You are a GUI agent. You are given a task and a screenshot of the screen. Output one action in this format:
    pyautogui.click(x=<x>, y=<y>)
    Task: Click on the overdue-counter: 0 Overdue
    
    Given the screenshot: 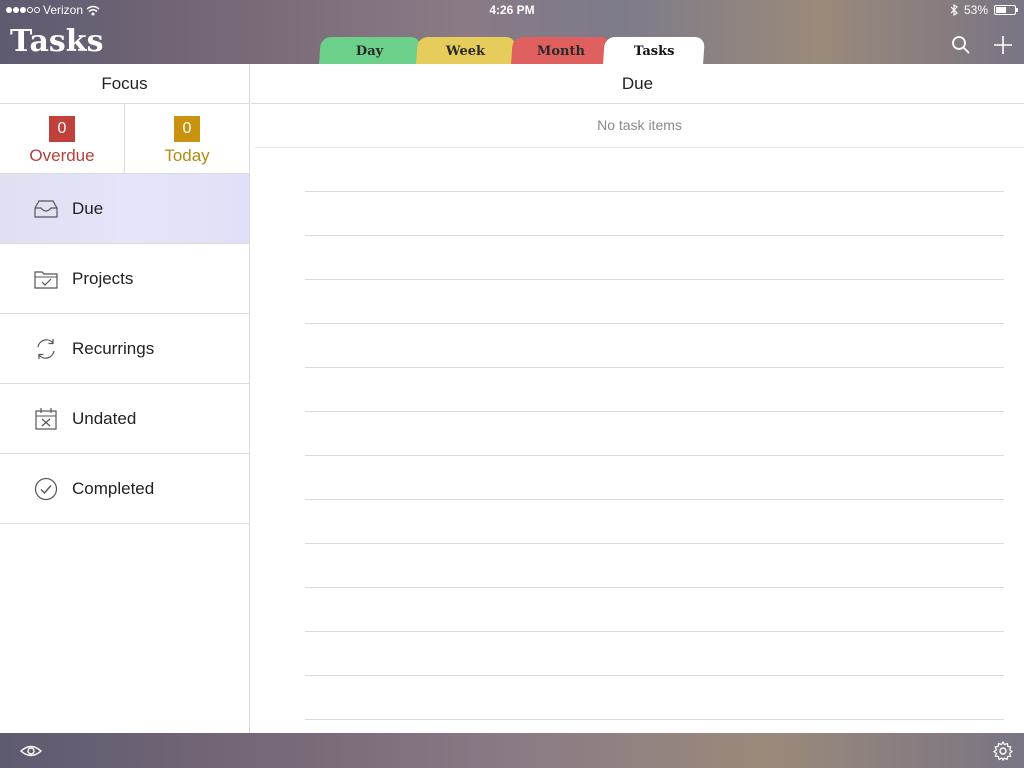 What is the action you would take?
    pyautogui.click(x=62, y=138)
    